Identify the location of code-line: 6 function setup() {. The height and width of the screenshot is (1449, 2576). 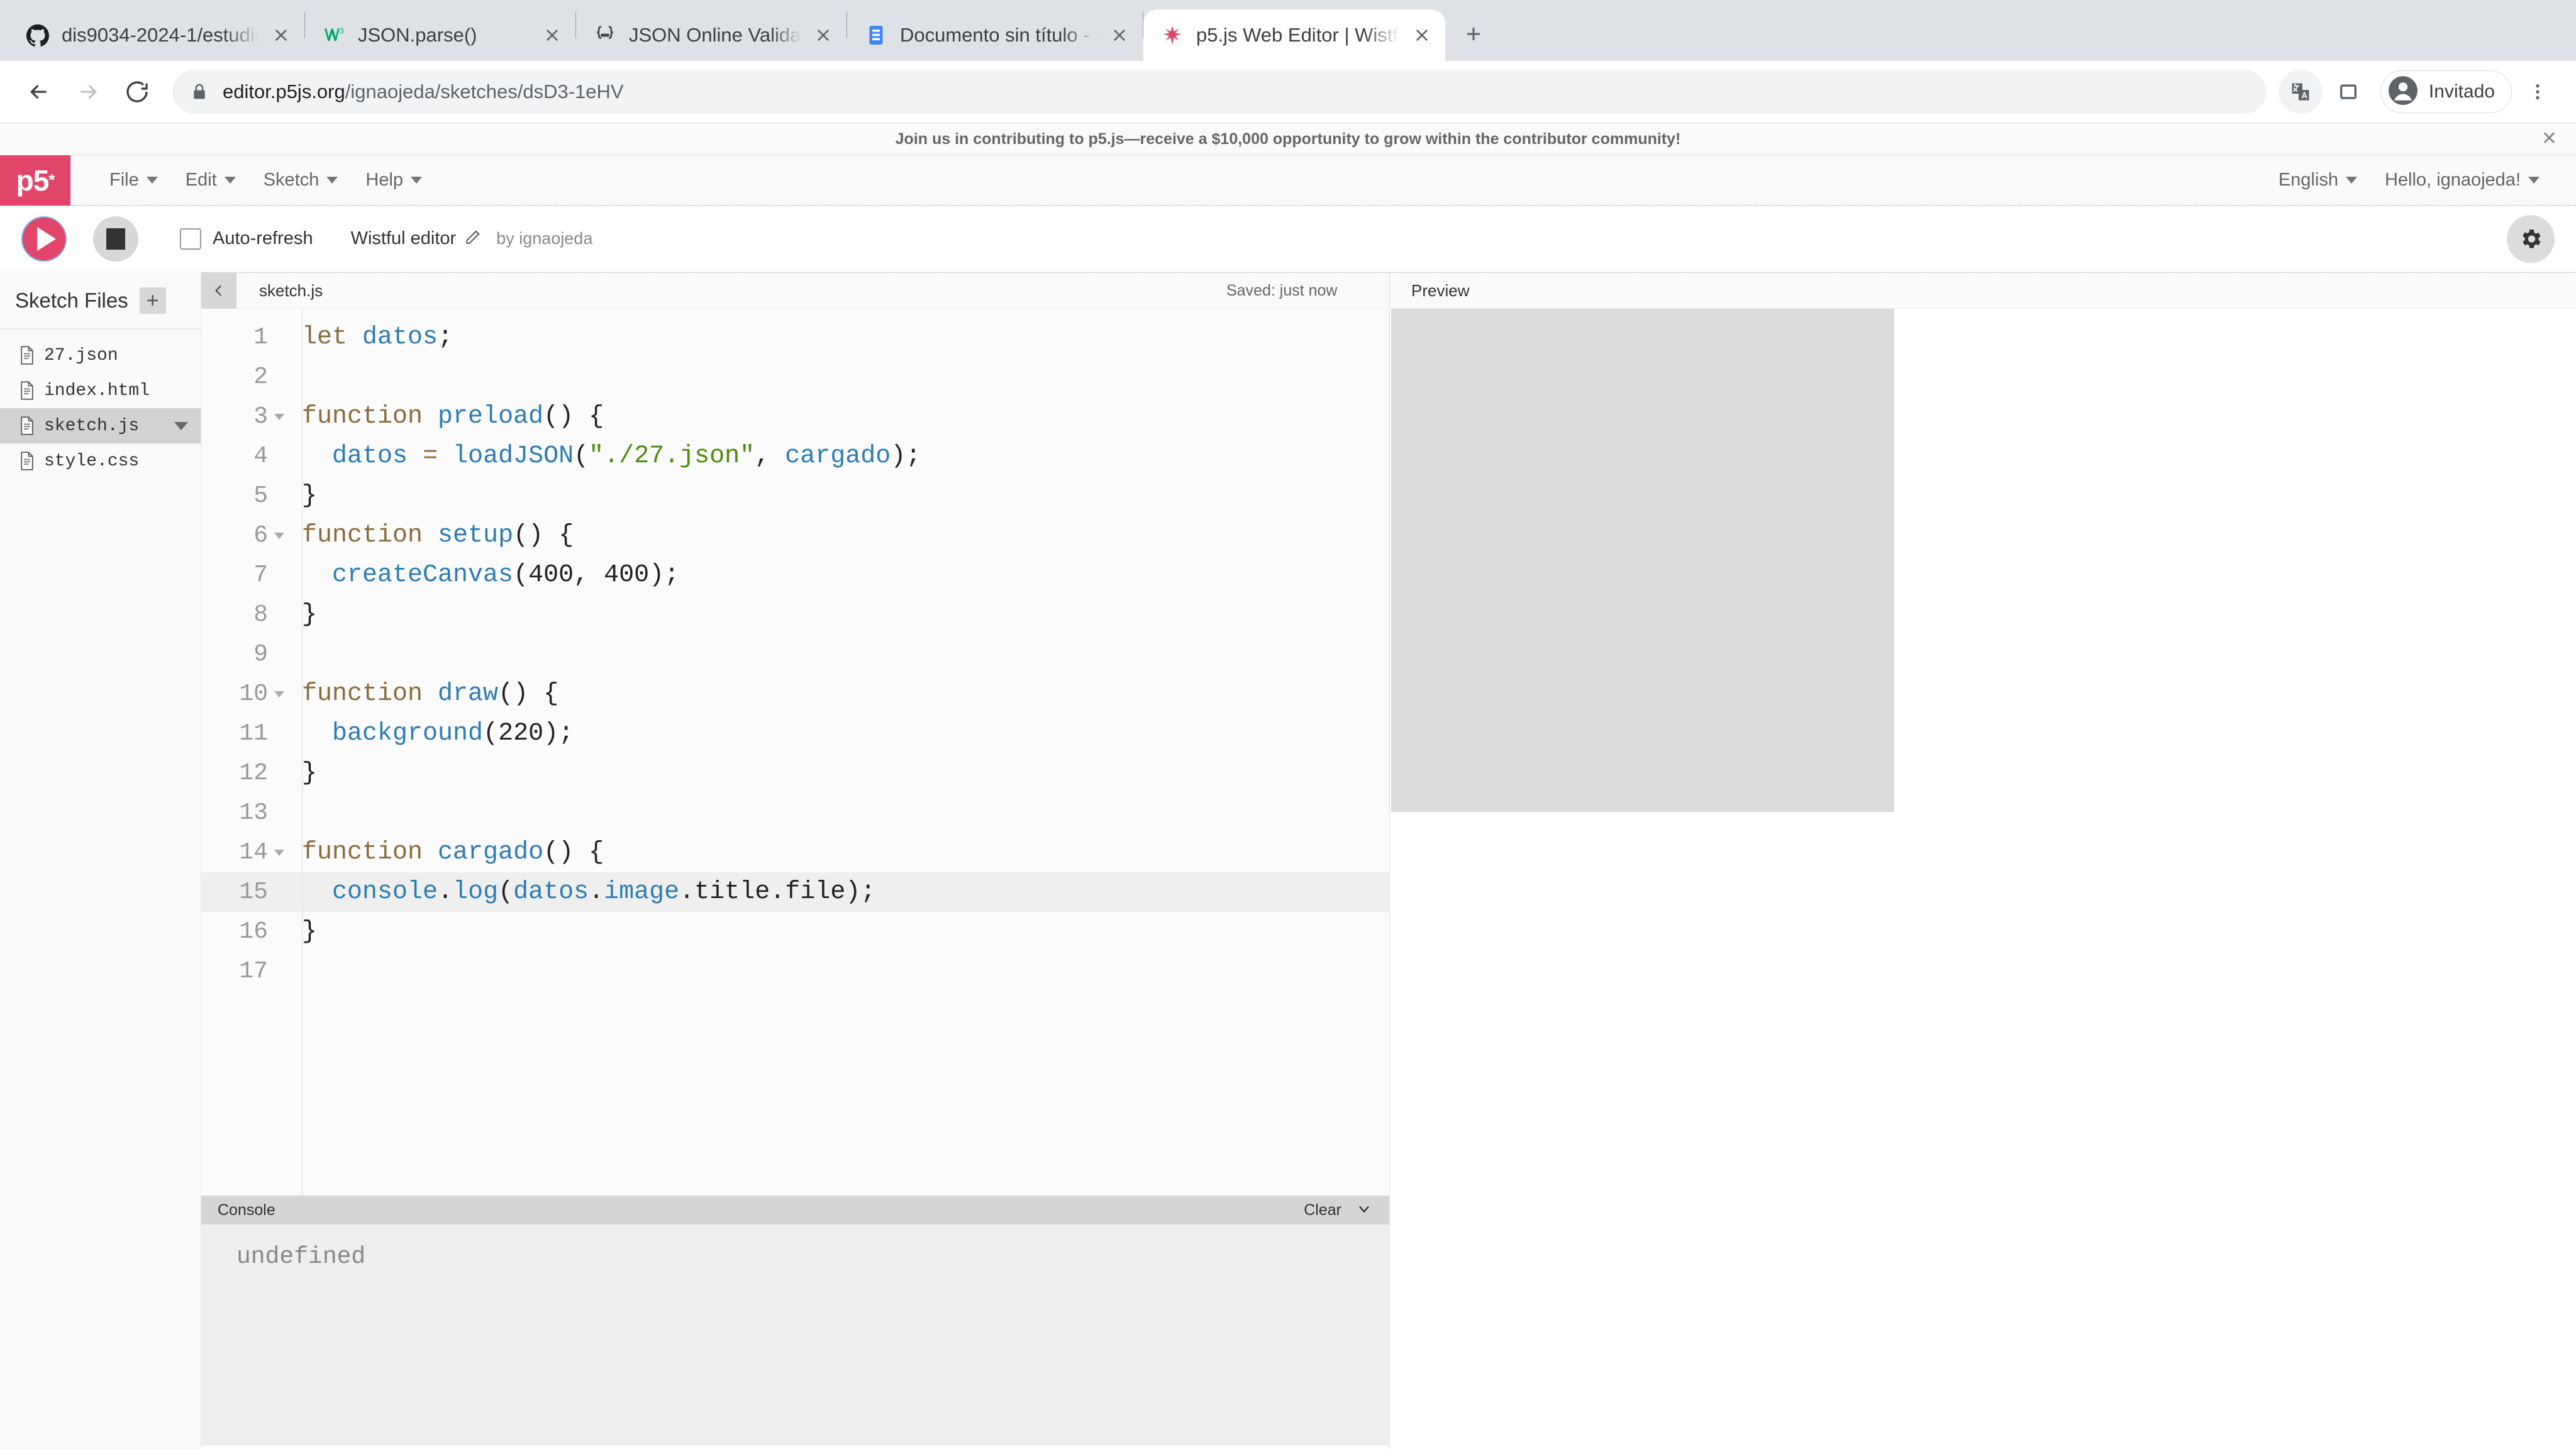
(795, 535).